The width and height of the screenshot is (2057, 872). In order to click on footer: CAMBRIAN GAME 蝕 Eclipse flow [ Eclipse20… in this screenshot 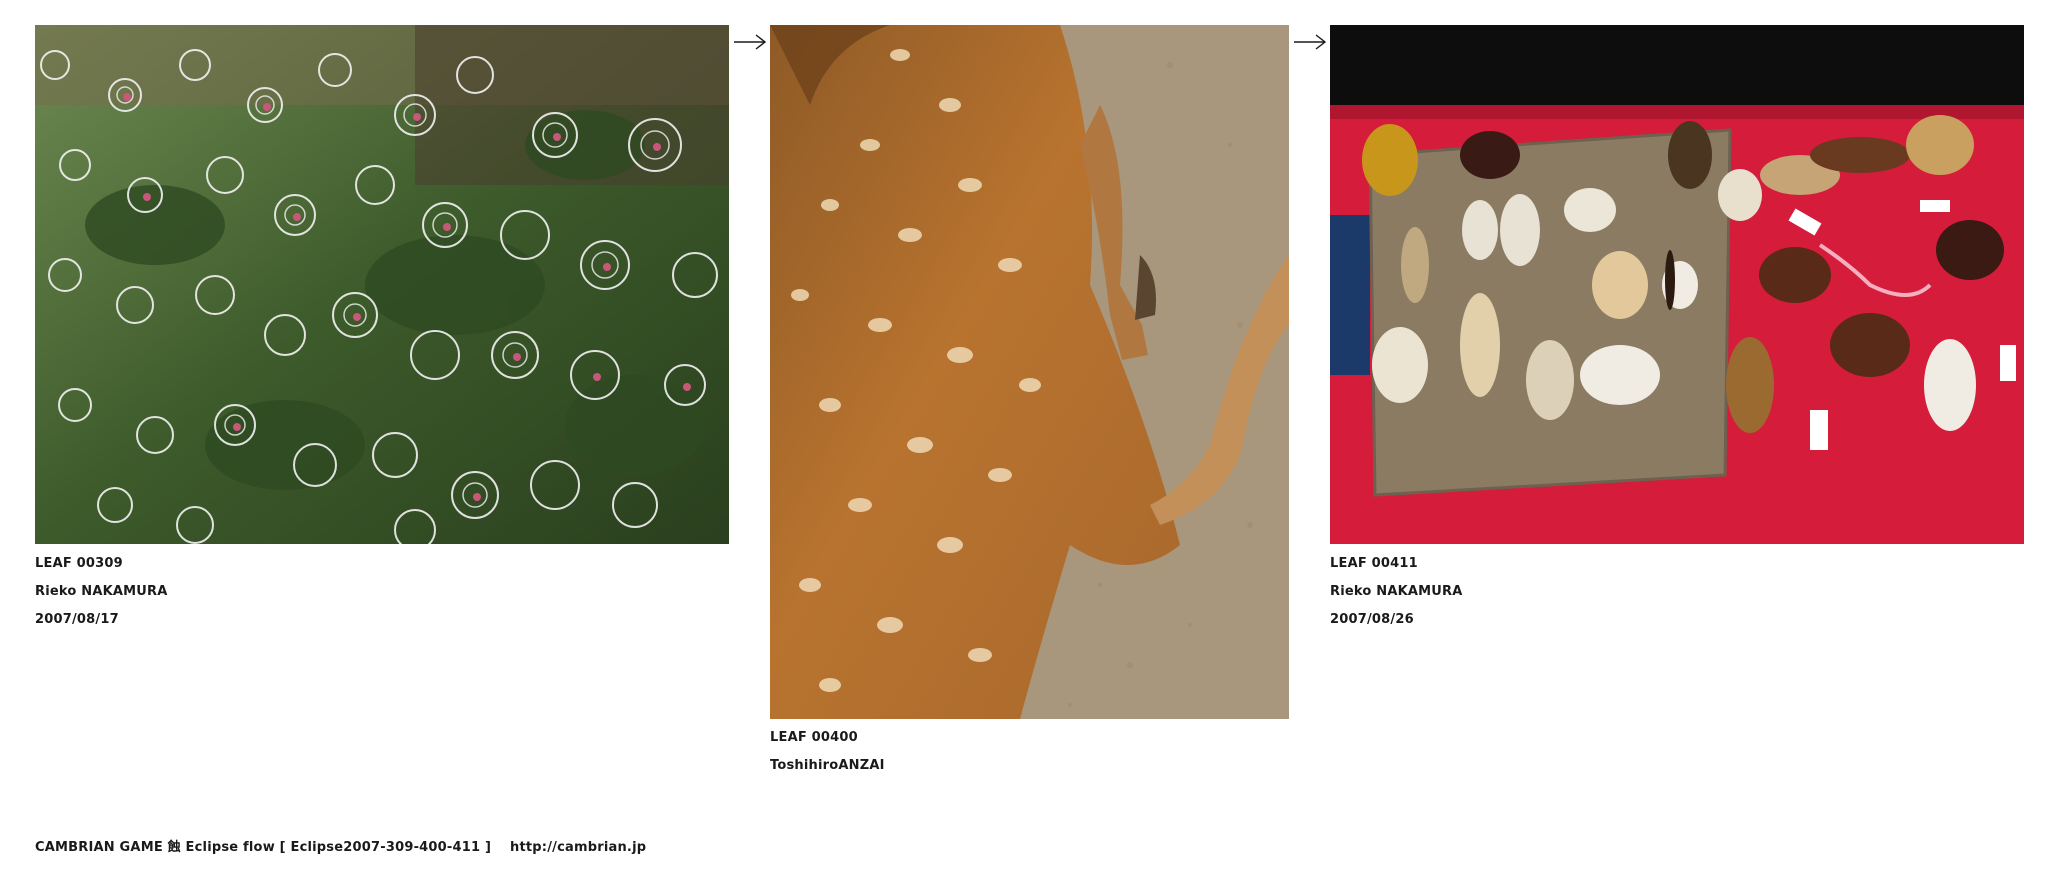, I will do `click(340, 845)`.